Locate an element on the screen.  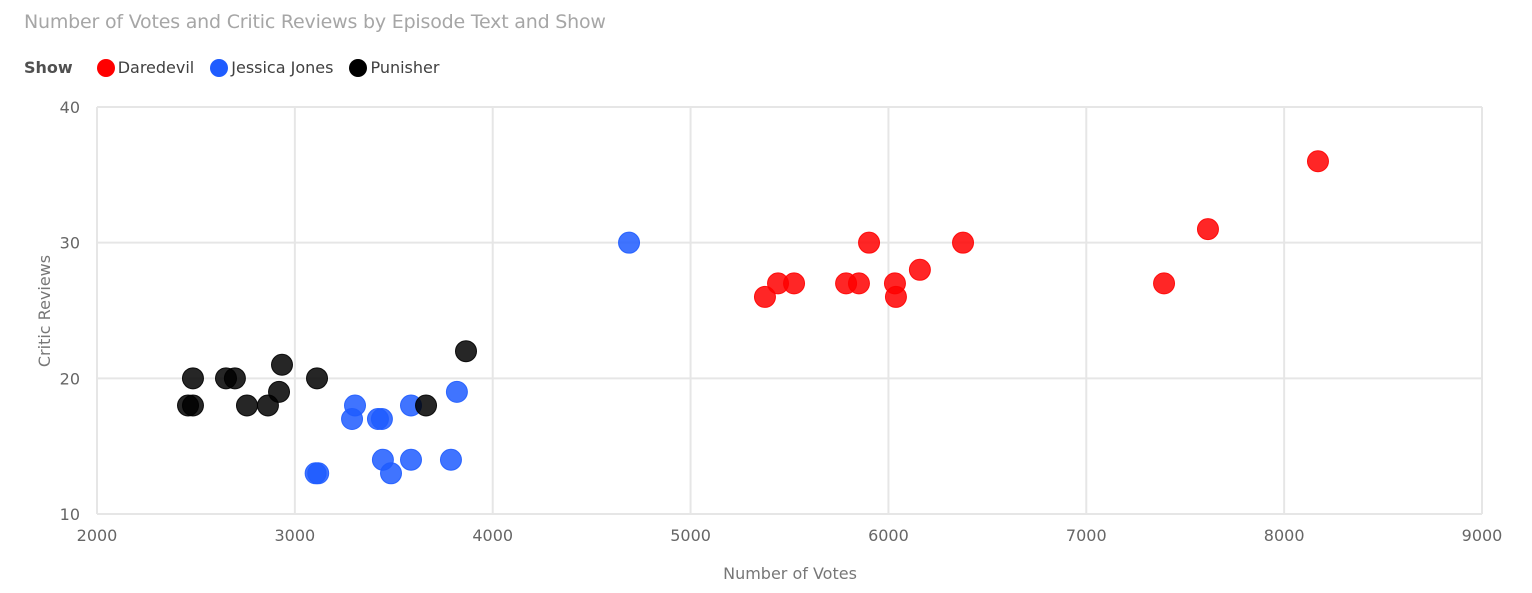
y-axis-ticks: 10 20 30 40 is located at coordinates (70, 311).